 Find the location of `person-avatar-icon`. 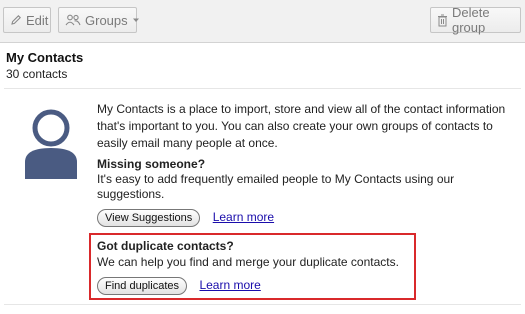

person-avatar-icon is located at coordinates (51, 145).